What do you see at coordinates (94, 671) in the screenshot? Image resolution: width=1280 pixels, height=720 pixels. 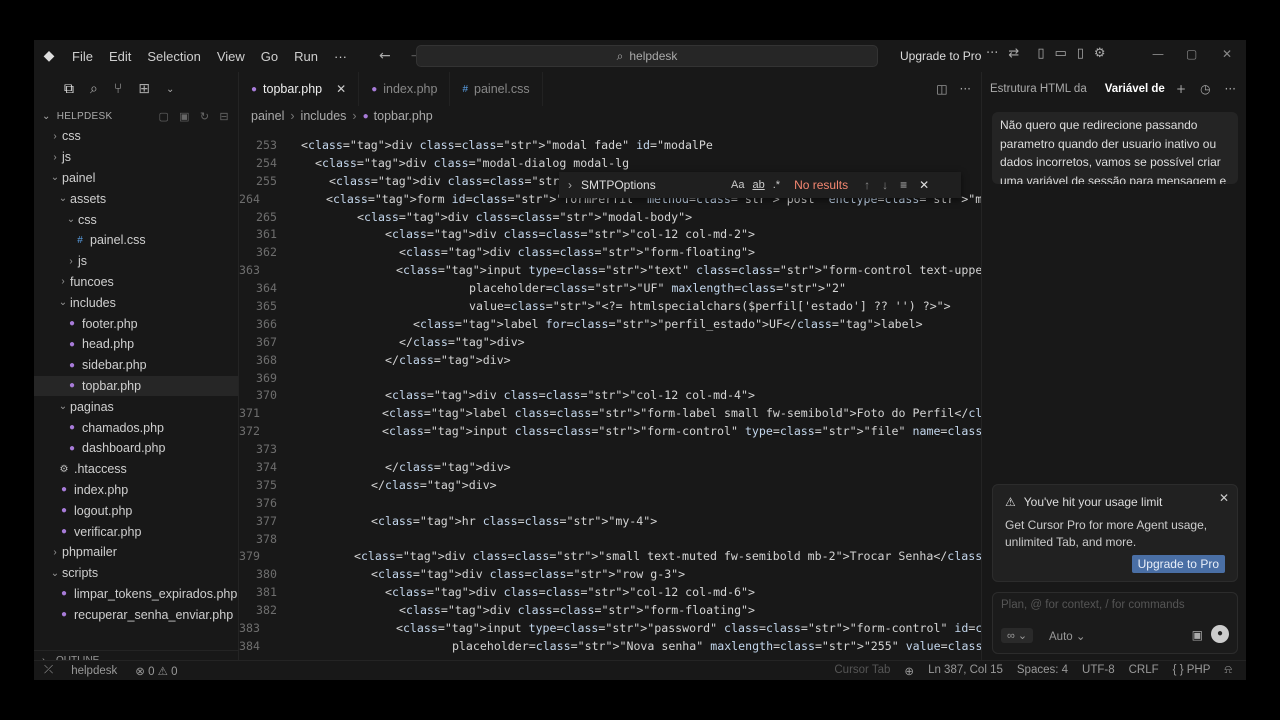 I see `workspace-name: helpdesk` at bounding box center [94, 671].